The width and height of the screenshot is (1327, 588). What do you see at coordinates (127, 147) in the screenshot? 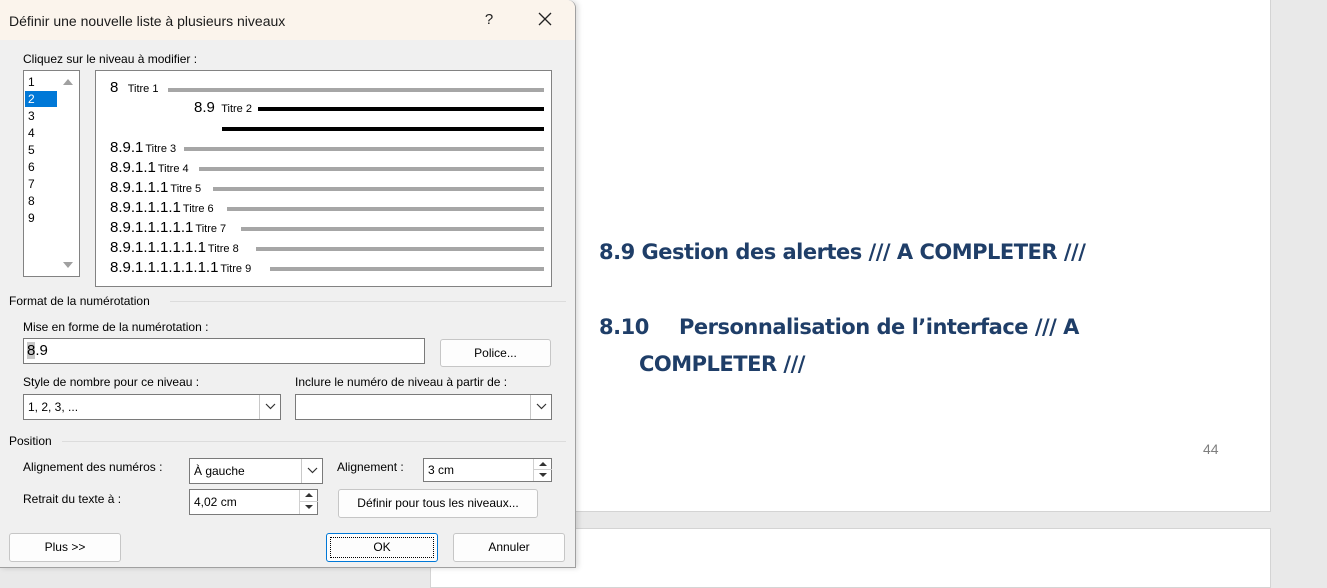
I see `preview-number: 8.9.1` at bounding box center [127, 147].